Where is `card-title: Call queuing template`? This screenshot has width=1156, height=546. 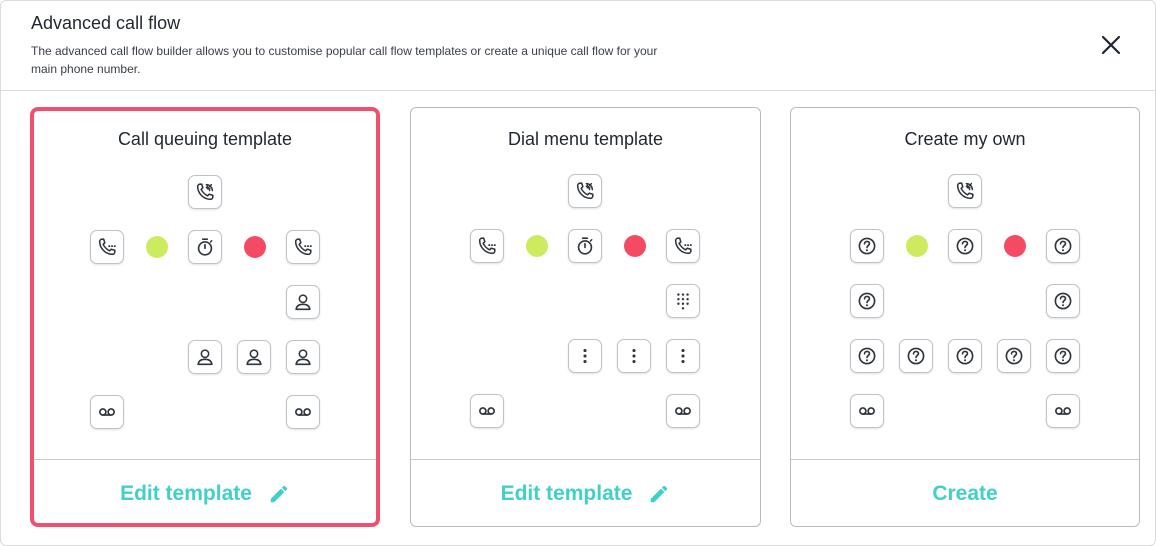
card-title: Call queuing template is located at coordinates (205, 139).